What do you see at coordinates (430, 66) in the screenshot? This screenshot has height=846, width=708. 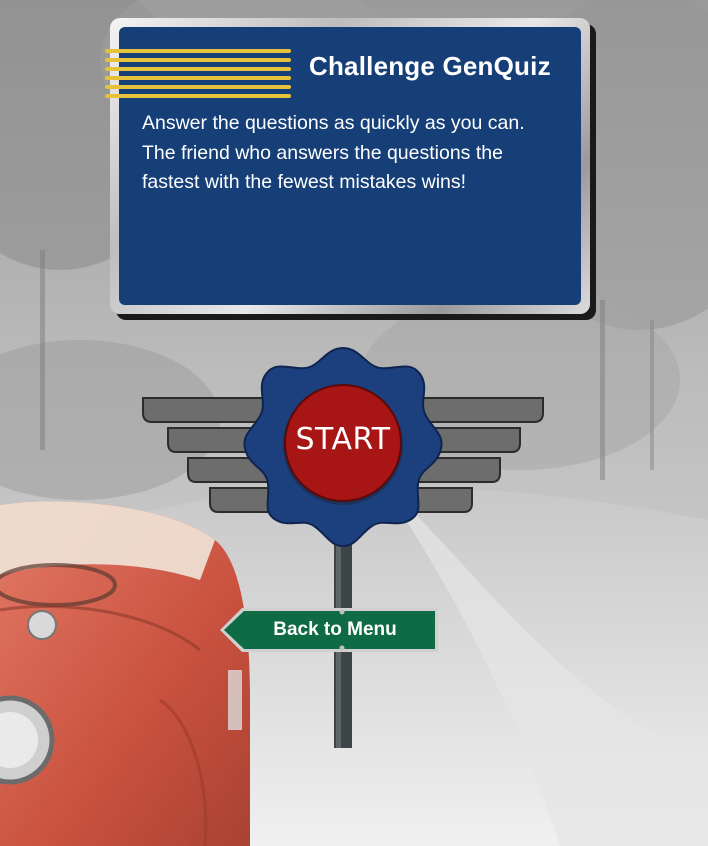 I see `page-title: Challenge GenQuiz` at bounding box center [430, 66].